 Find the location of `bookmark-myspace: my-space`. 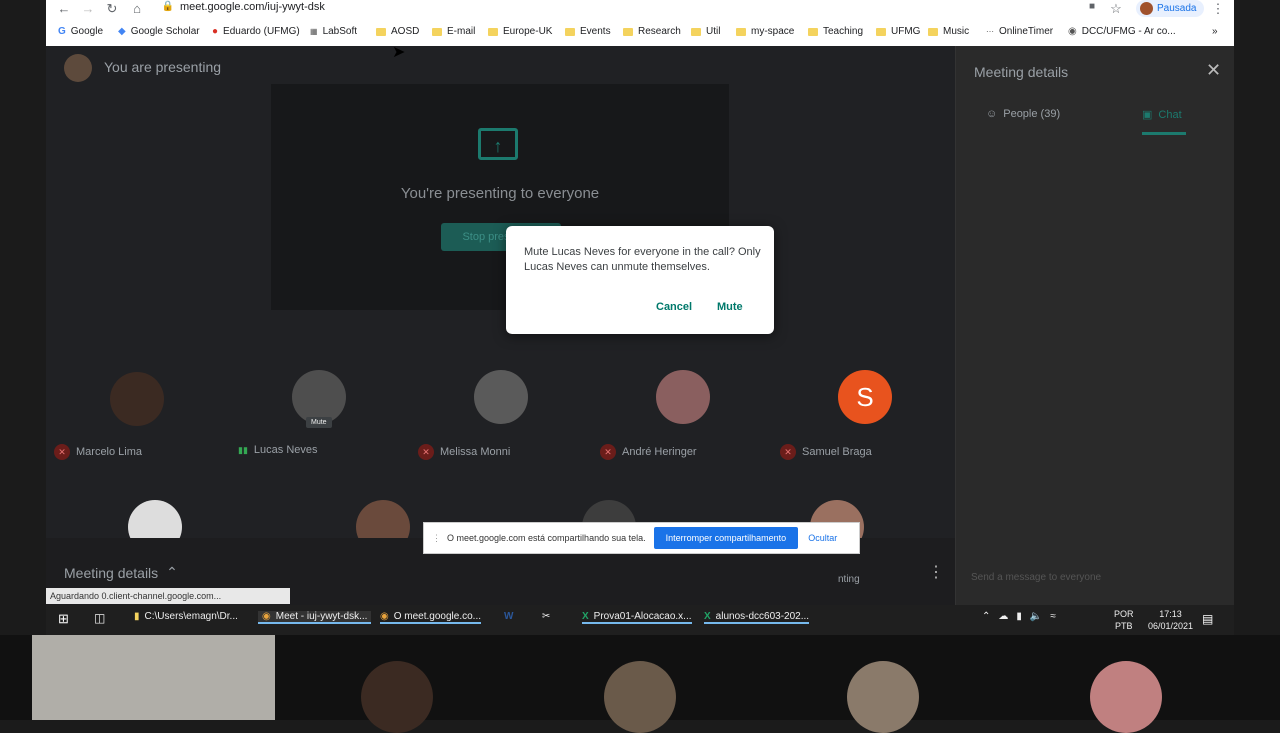

bookmark-myspace: my-space is located at coordinates (765, 31).